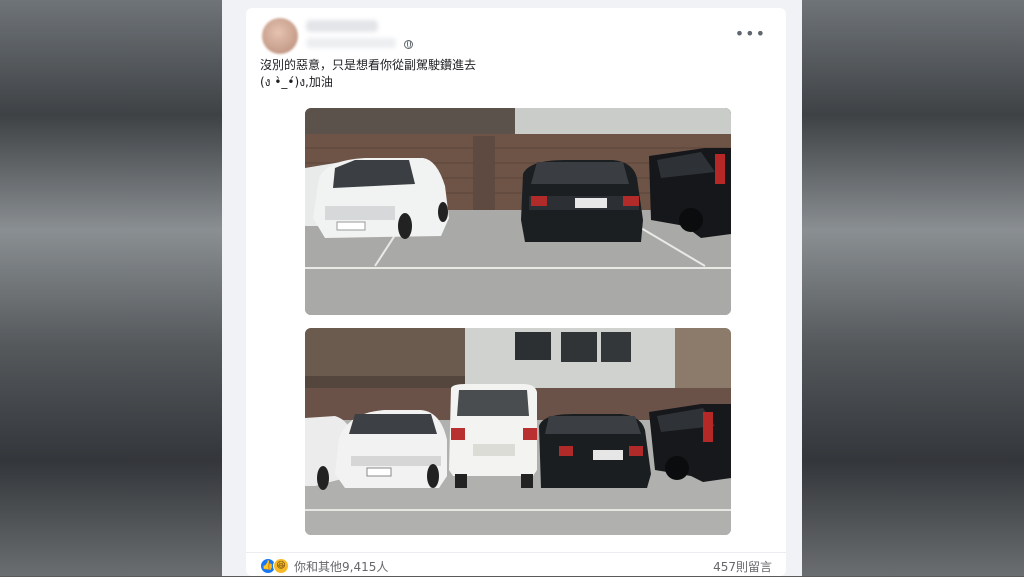 The width and height of the screenshot is (1024, 577). Describe the element at coordinates (341, 566) in the screenshot. I see `reaction-count: 你和其他9,415人` at that location.